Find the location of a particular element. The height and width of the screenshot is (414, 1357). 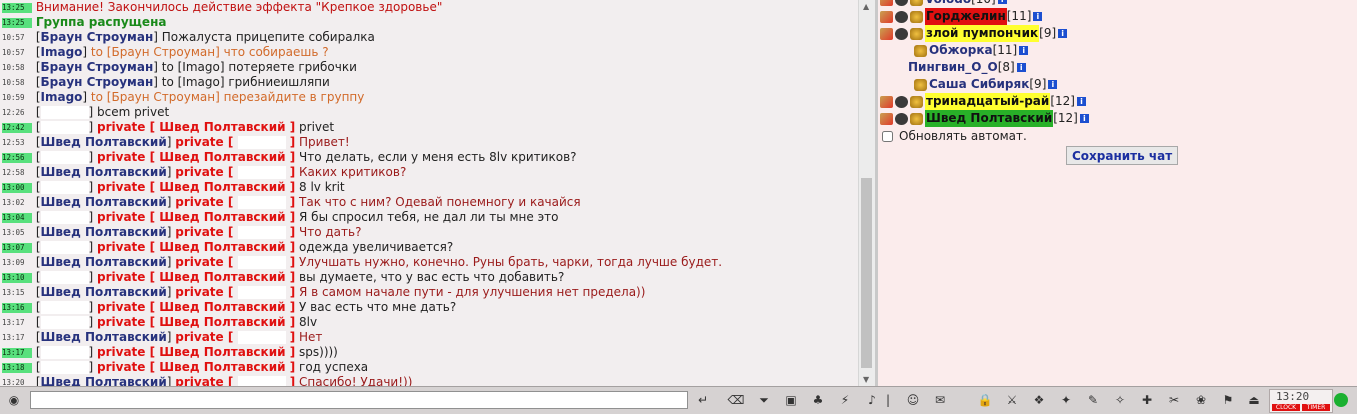

user-name: злой пумпончик is located at coordinates (982, 33).